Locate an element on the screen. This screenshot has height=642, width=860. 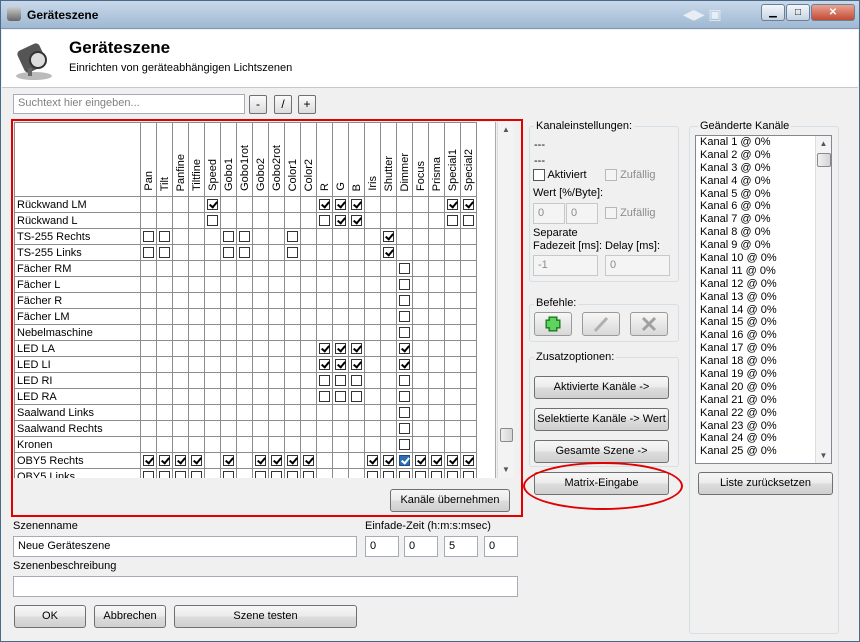
slash-button: / is located at coordinates (283, 104).